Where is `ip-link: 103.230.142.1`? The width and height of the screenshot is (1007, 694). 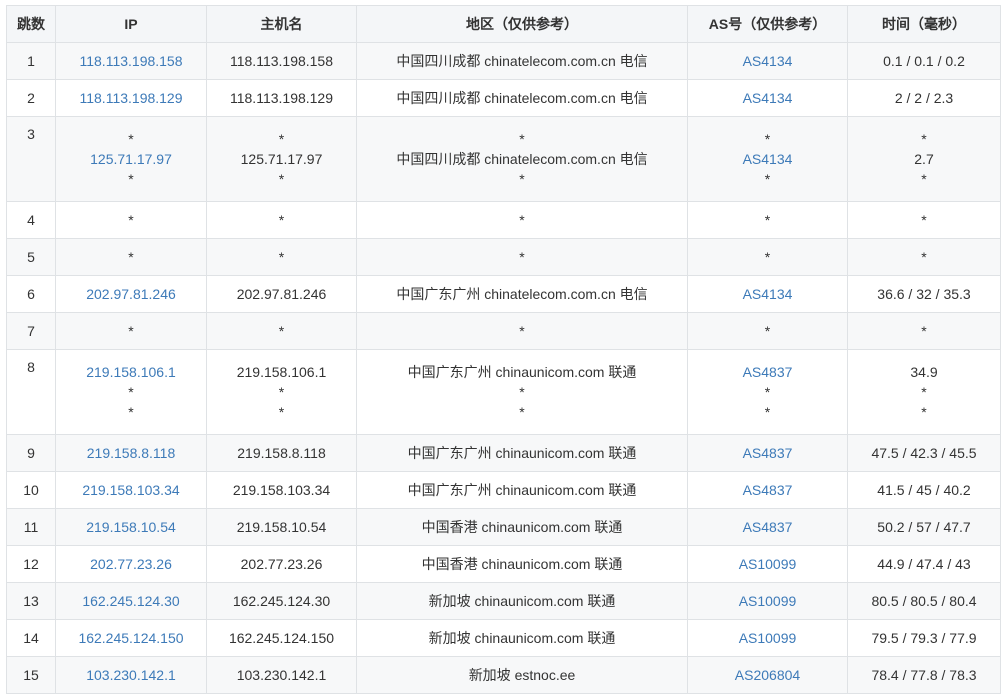 ip-link: 103.230.142.1 is located at coordinates (131, 675).